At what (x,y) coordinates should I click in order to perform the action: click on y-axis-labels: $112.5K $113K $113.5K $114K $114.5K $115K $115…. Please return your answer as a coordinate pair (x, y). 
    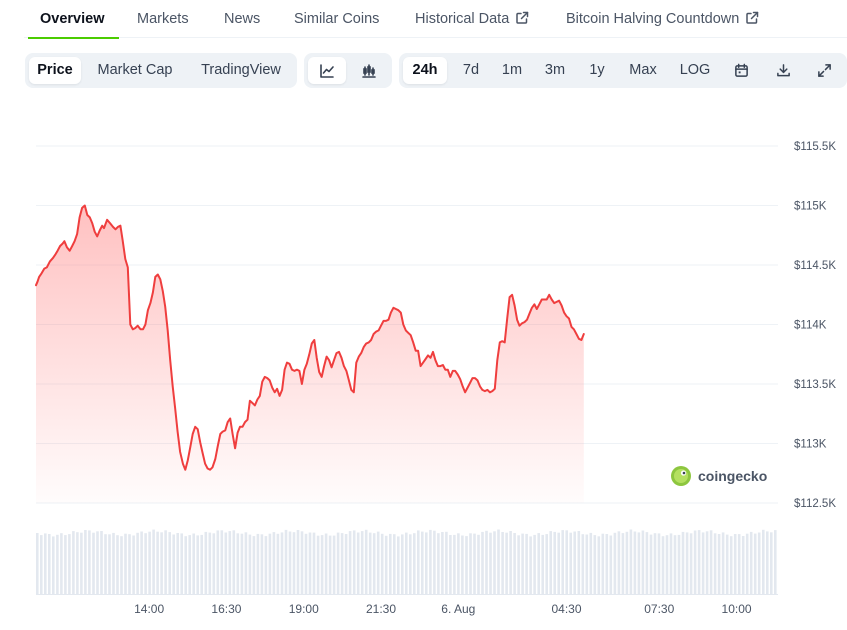
    Looking at the image, I should click on (815, 325).